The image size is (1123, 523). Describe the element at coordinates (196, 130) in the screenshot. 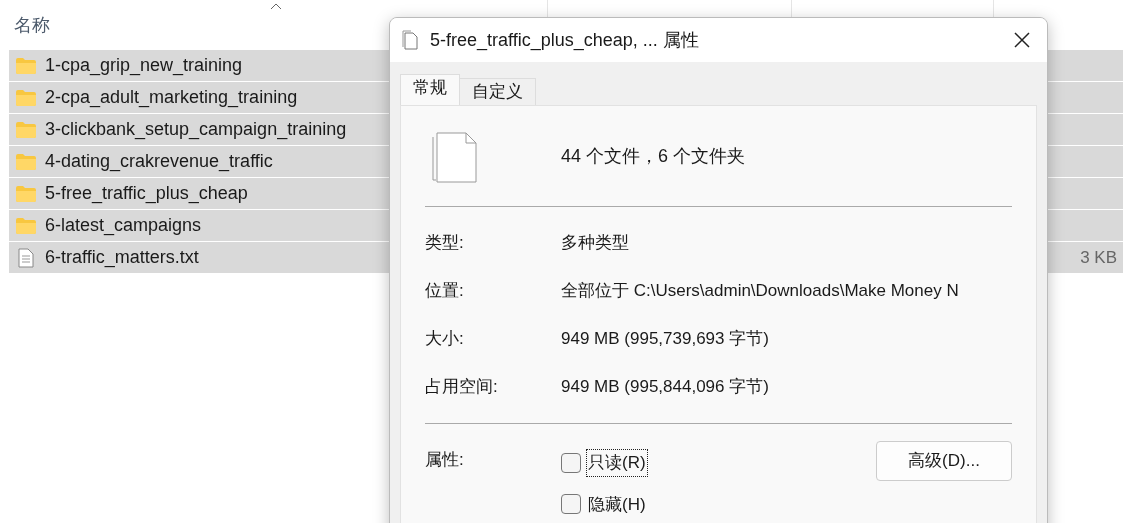

I see `file-name: 3-clickbank_setup_campaign_training` at that location.